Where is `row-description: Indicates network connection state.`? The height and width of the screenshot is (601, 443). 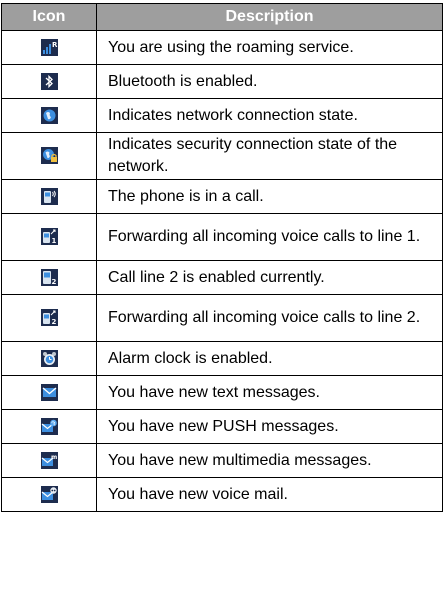
row-description: Indicates network connection state. is located at coordinates (269, 115).